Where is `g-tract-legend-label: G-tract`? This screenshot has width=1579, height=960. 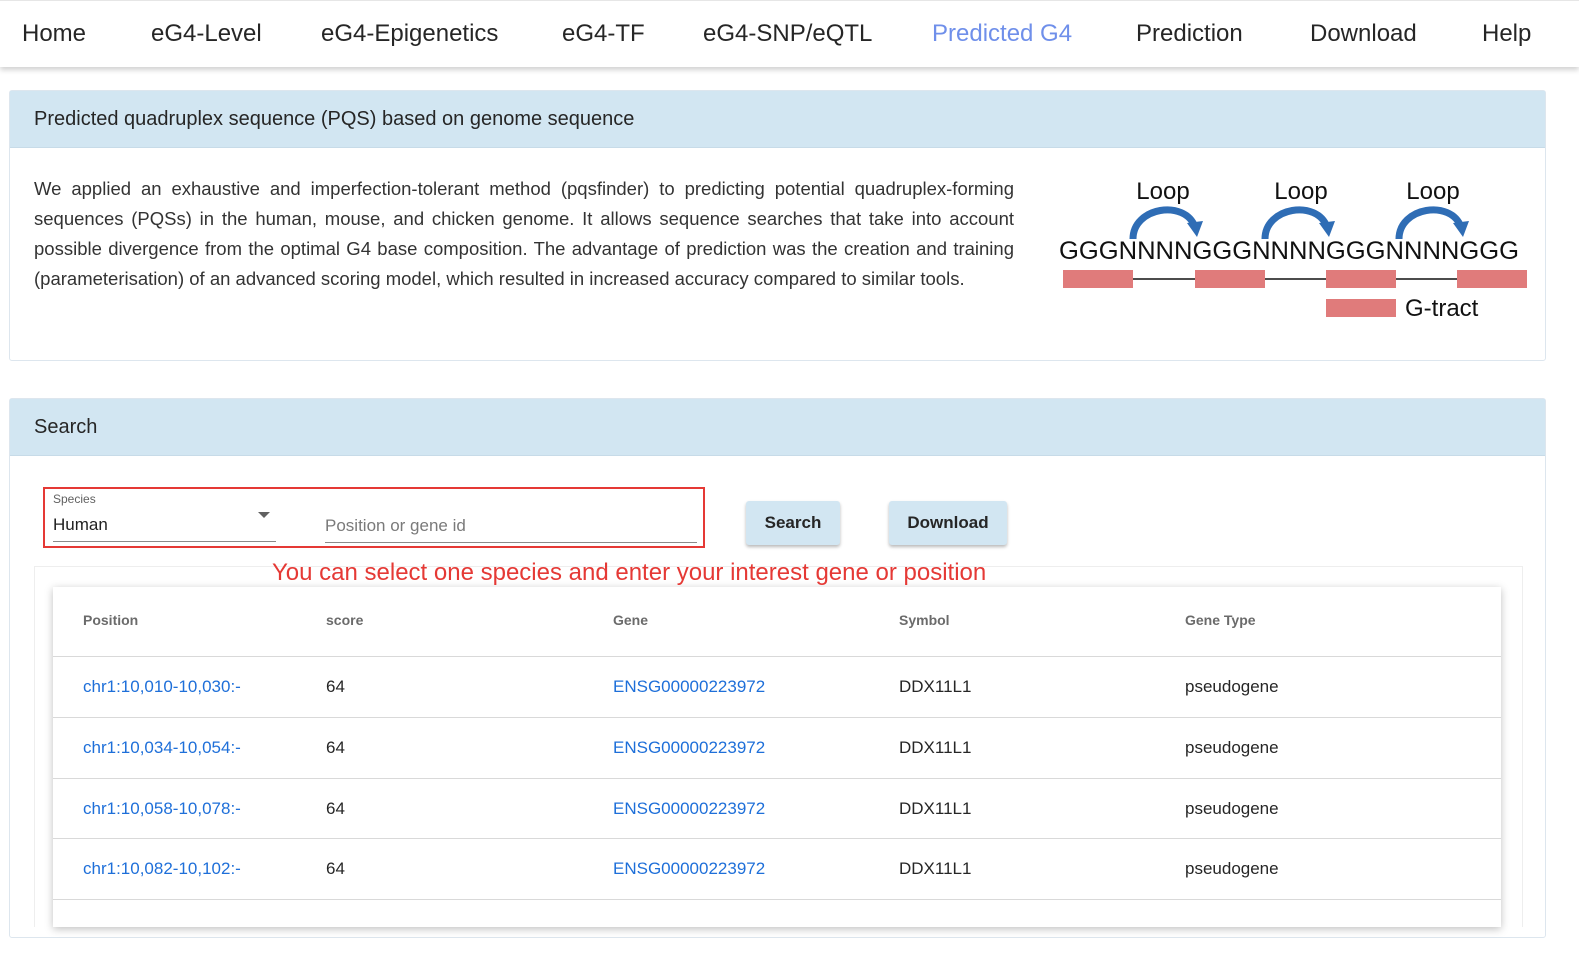 g-tract-legend-label: G-tract is located at coordinates (1442, 308).